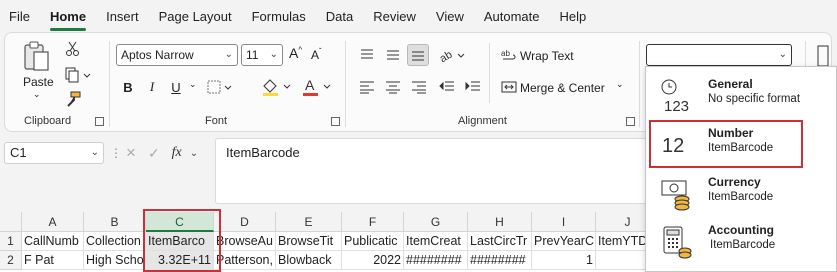  I want to click on format-painter-icon, so click(73, 99).